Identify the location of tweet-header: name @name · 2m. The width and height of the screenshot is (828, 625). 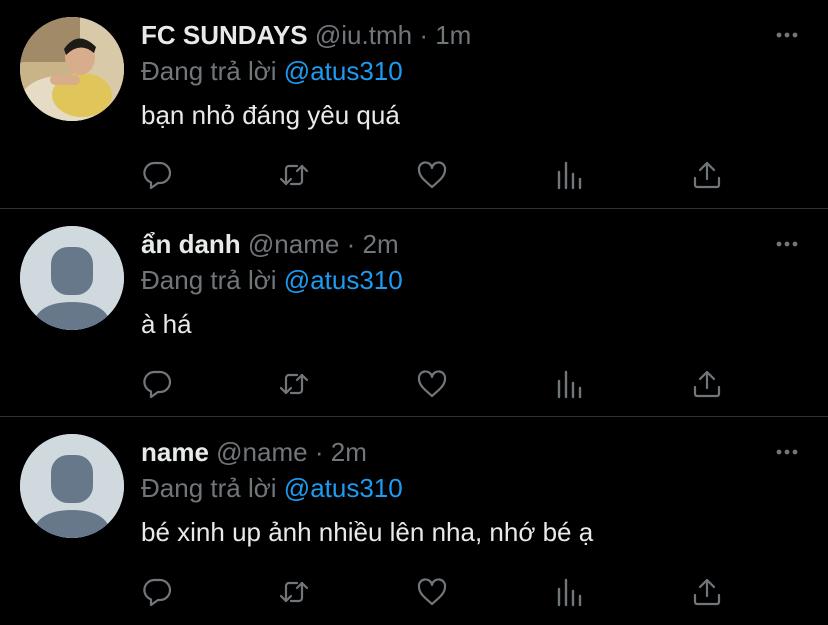
(254, 452).